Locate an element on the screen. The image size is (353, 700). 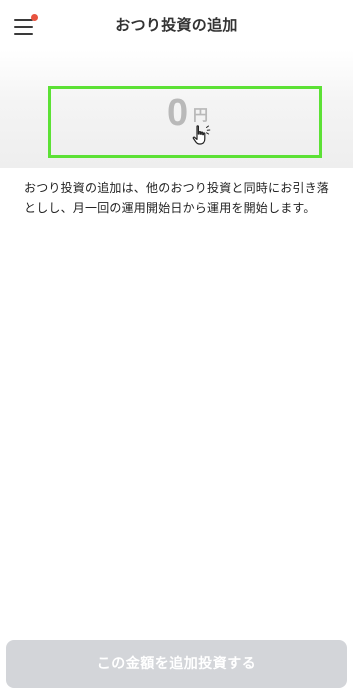
page-title: おつり投資の追加 is located at coordinates (176, 25).